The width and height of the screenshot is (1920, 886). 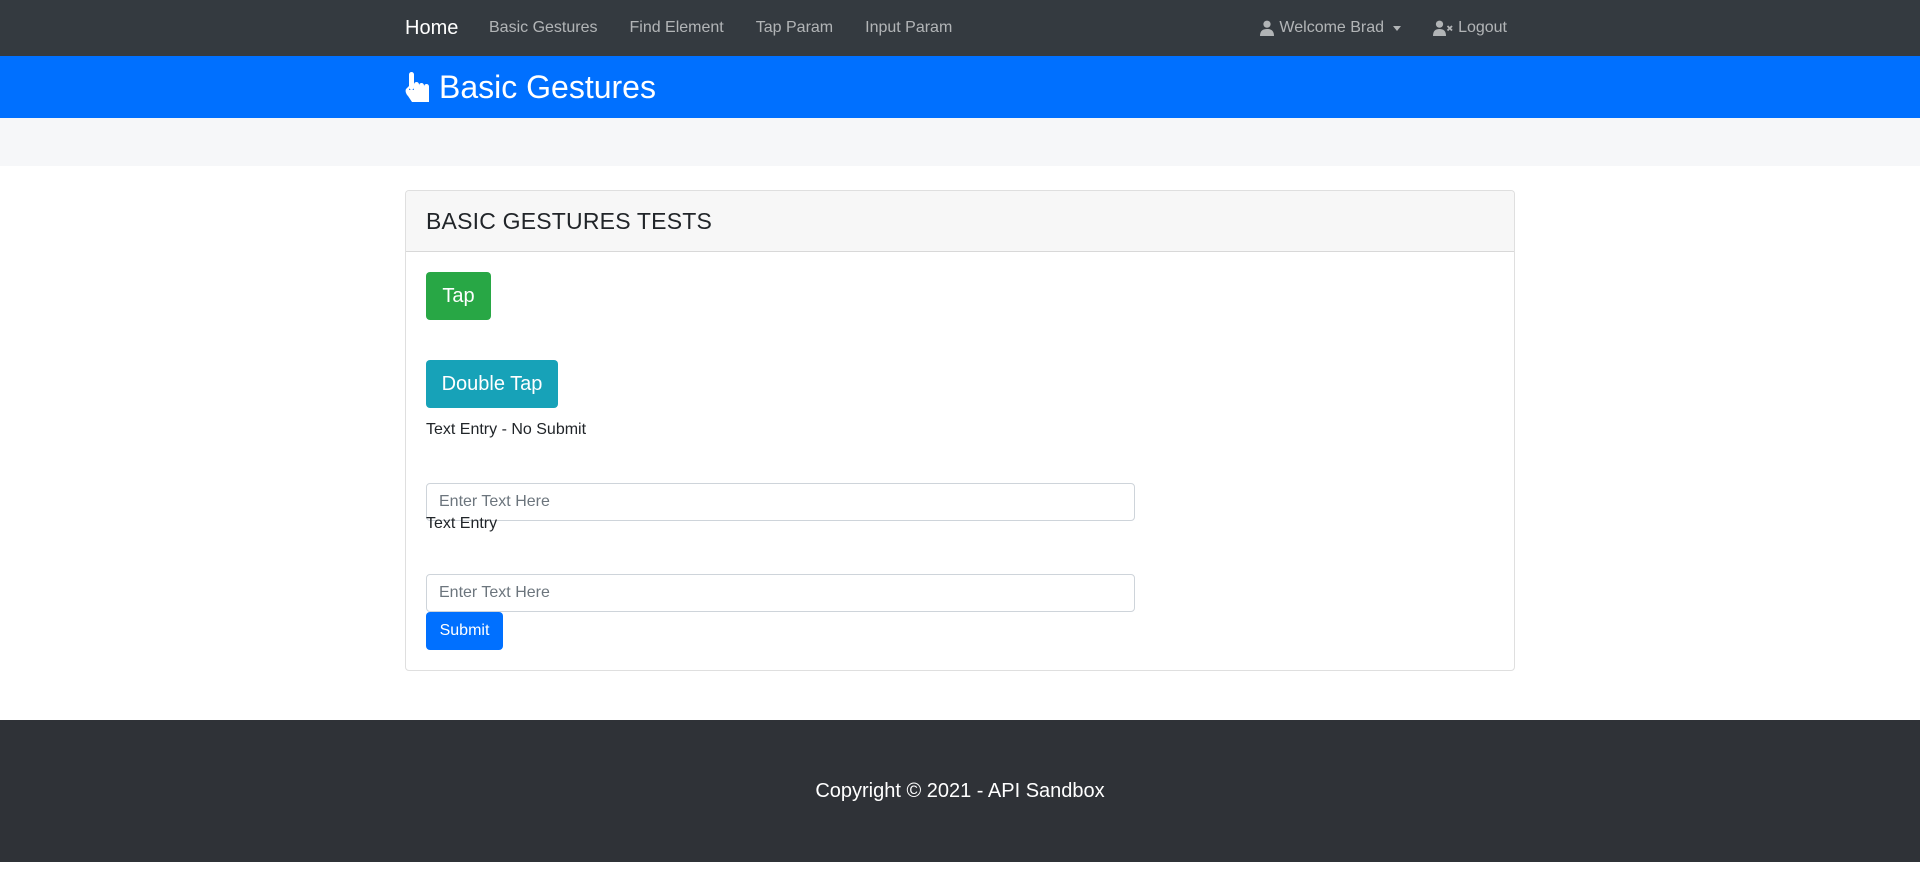 I want to click on nav-link-input-param: Input Param, so click(x=908, y=28).